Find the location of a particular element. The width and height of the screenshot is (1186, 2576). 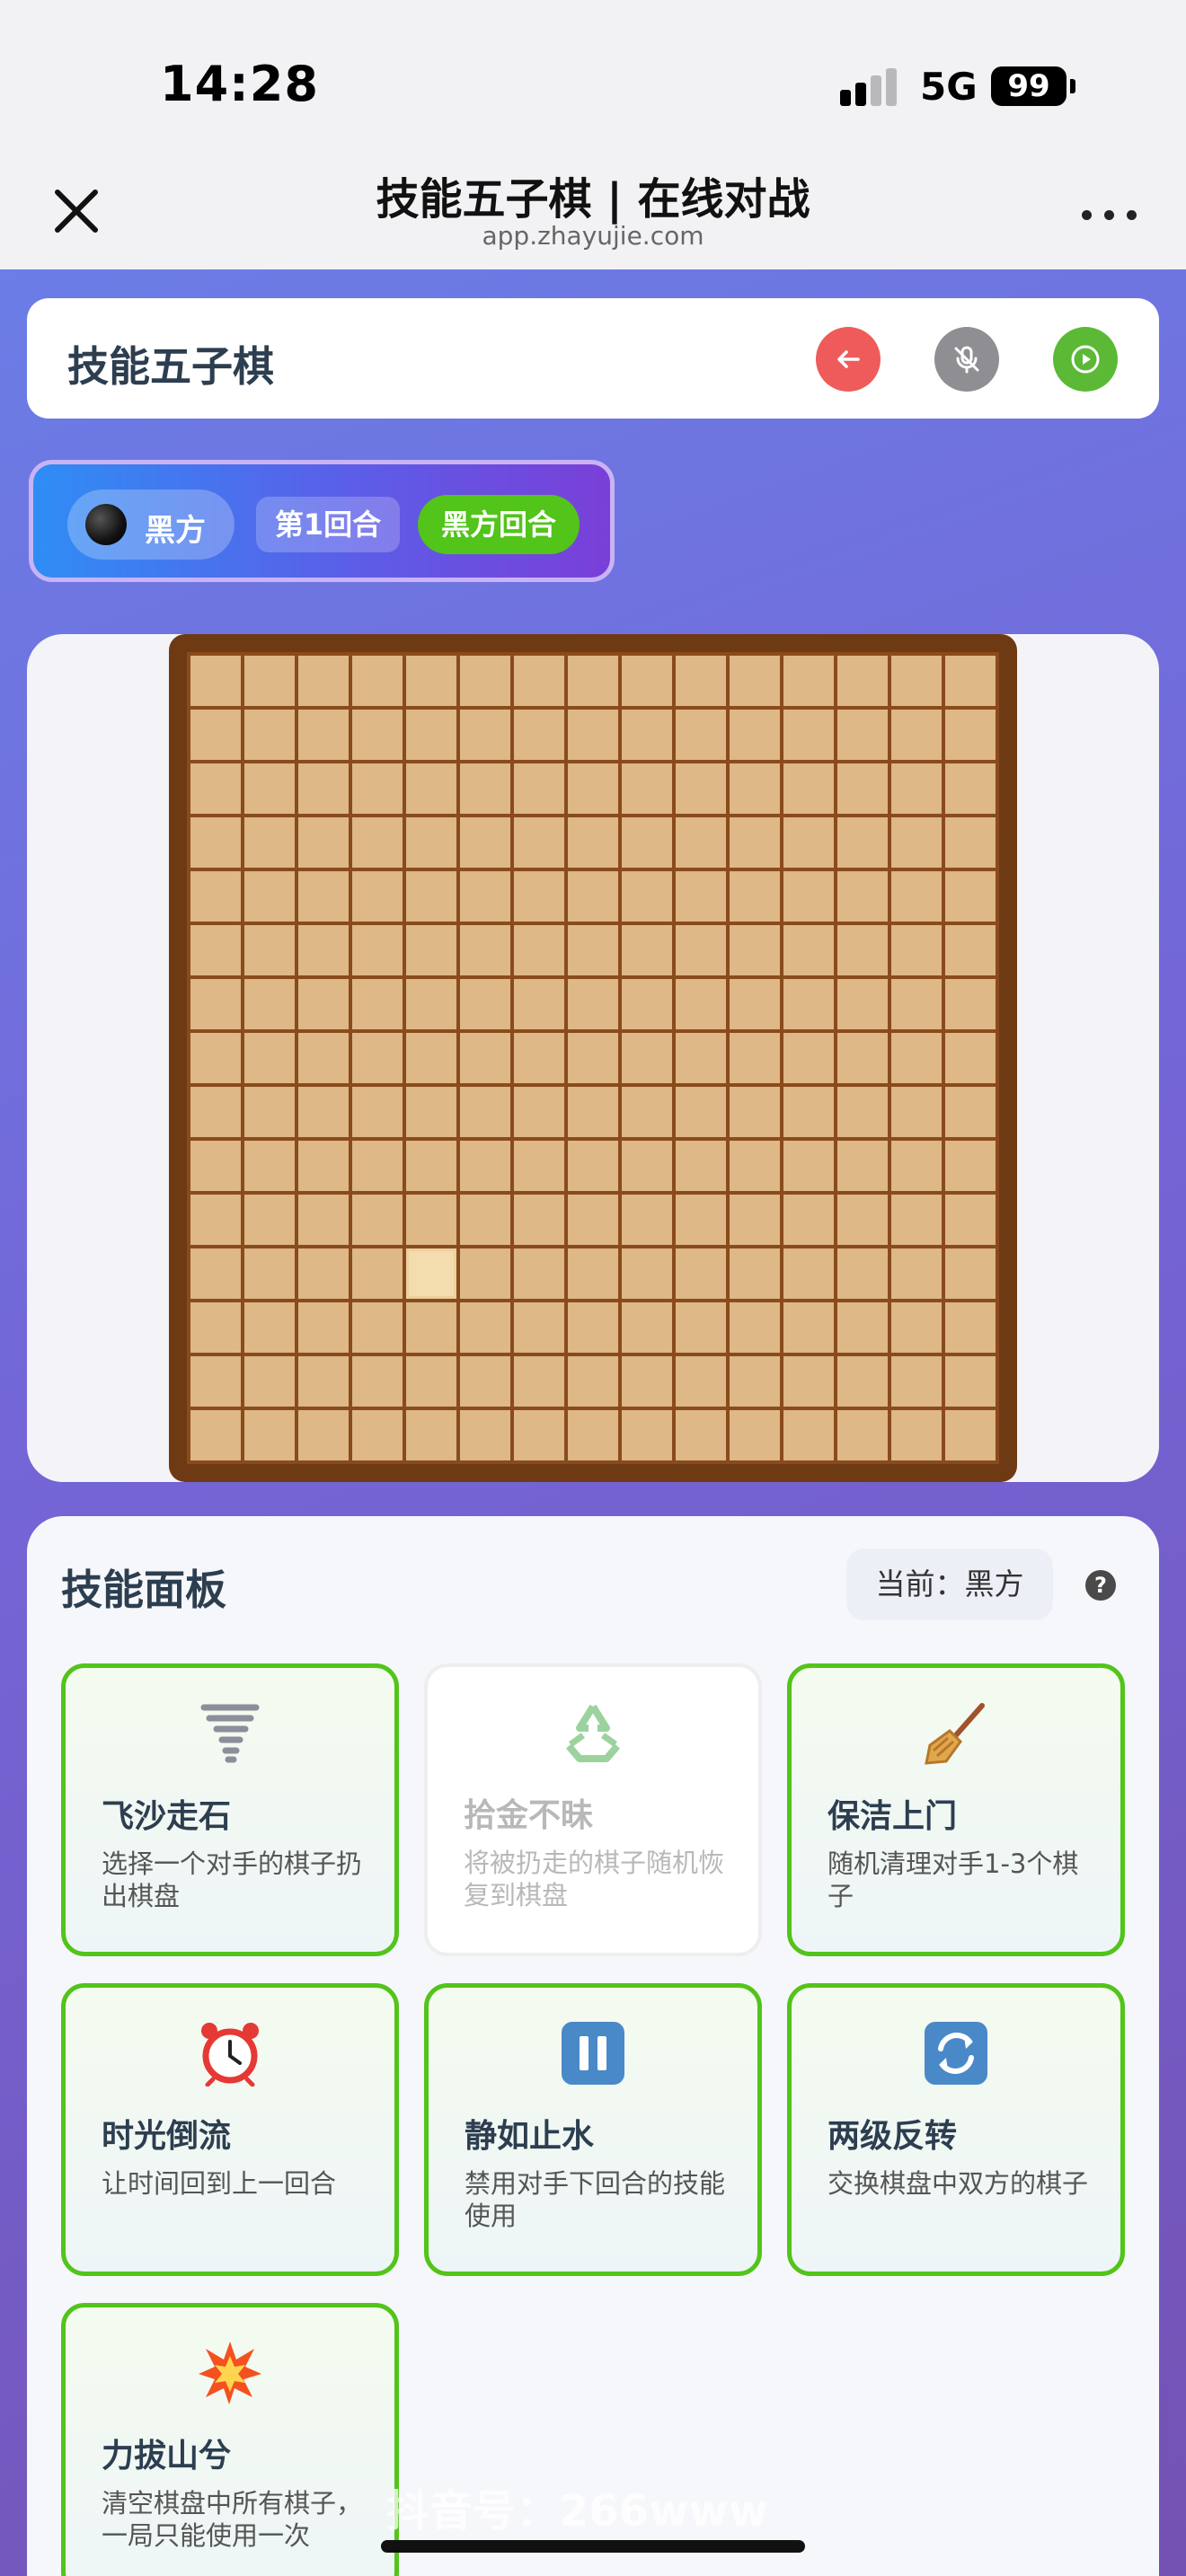

skill-card-1: 拾金不昧 将被扔走的棋子随机恢复到棋盘 is located at coordinates (593, 1809).